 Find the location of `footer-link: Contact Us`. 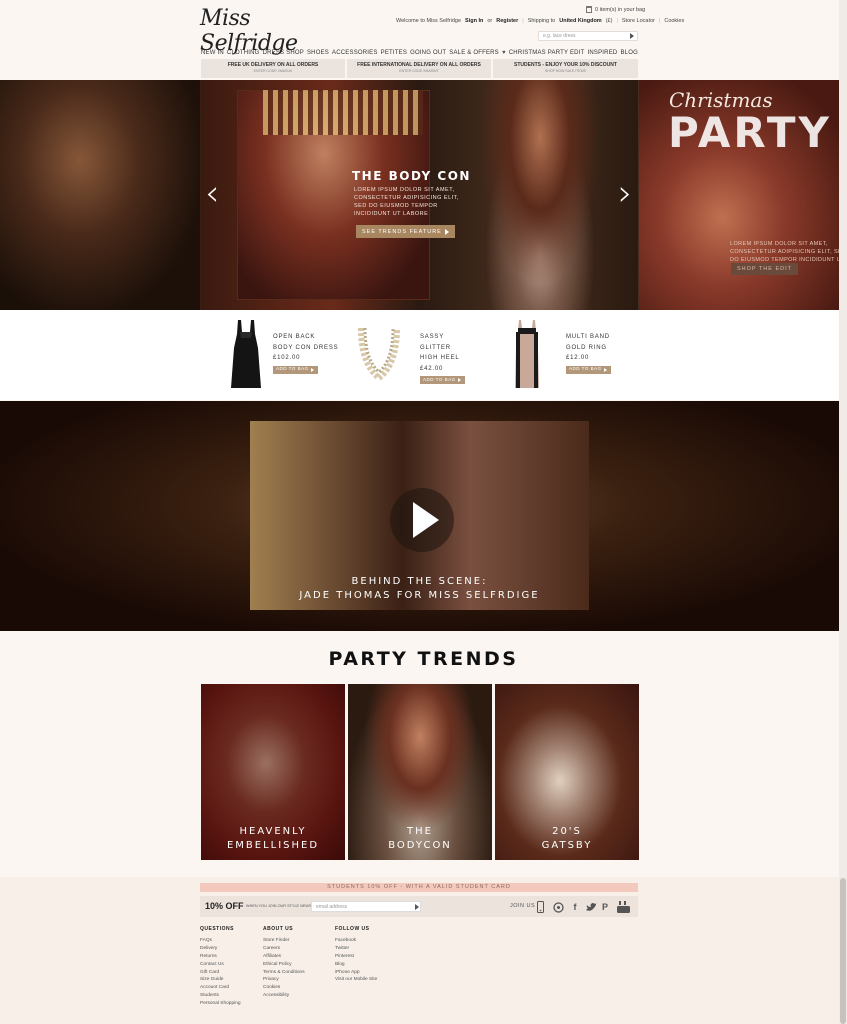

footer-link: Contact Us is located at coordinates (220, 965).